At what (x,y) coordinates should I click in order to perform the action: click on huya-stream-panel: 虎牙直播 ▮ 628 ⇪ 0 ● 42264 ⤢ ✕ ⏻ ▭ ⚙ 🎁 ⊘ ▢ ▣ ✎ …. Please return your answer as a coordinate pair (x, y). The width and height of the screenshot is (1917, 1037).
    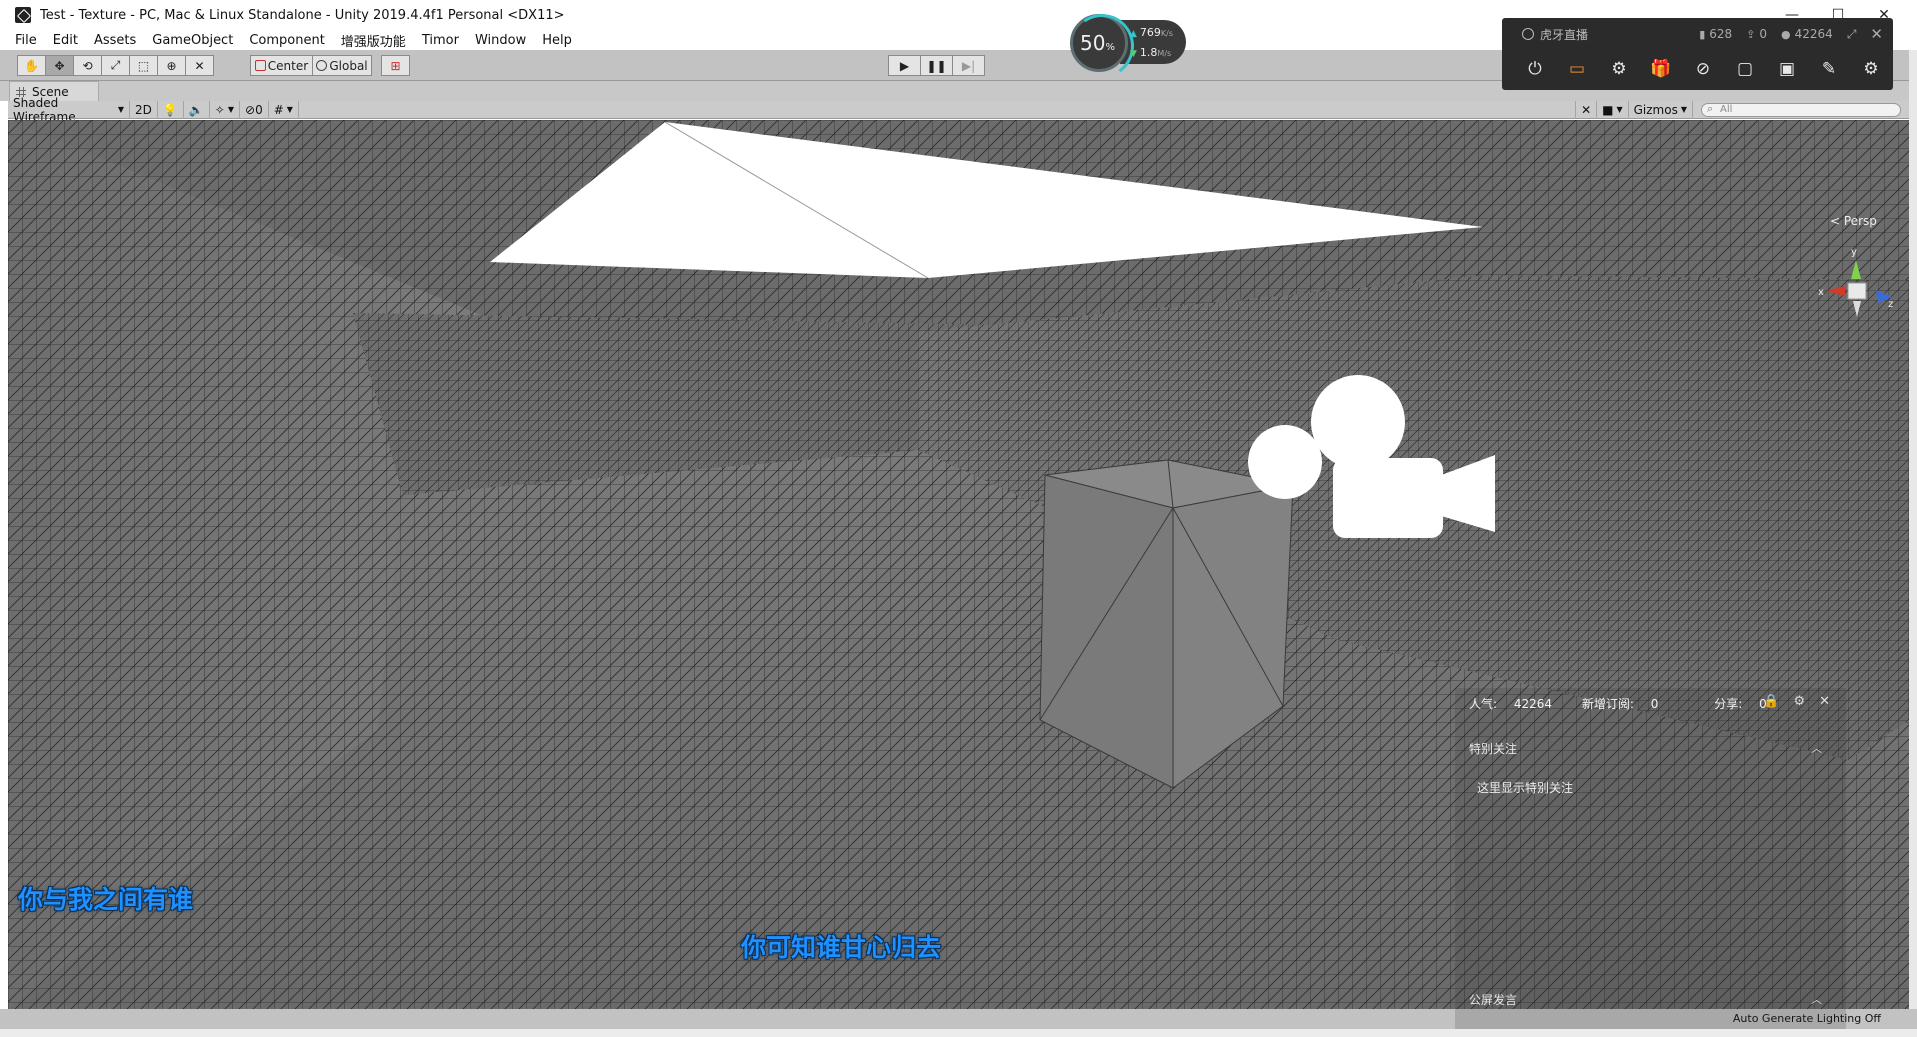
    Looking at the image, I should click on (1697, 54).